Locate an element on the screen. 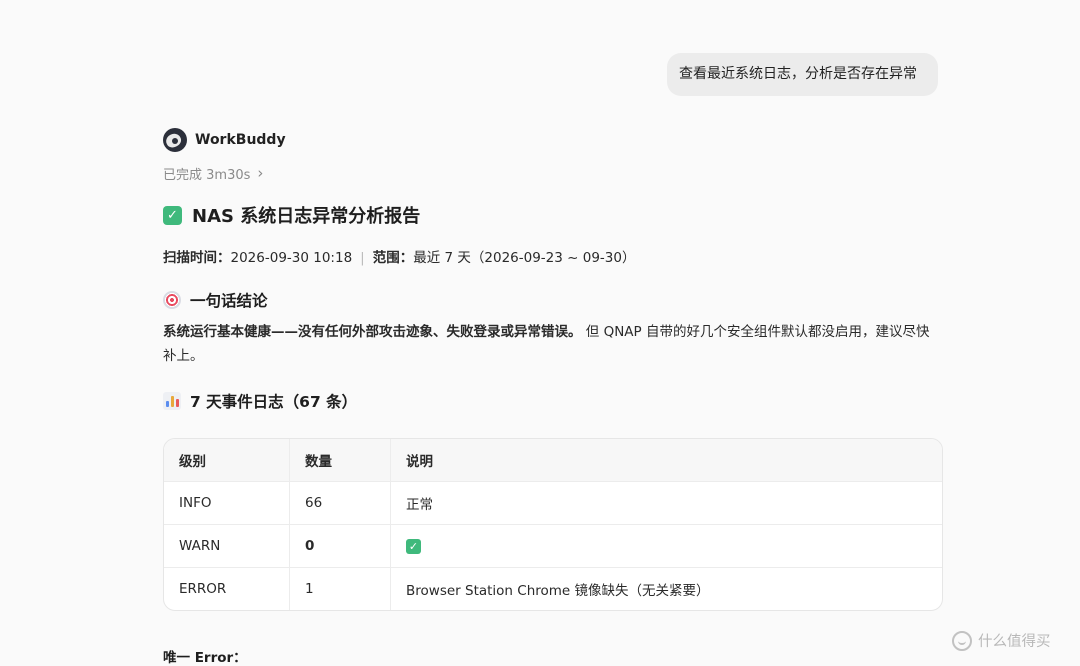  scan-time-label: 扫描时间： is located at coordinates (197, 258).